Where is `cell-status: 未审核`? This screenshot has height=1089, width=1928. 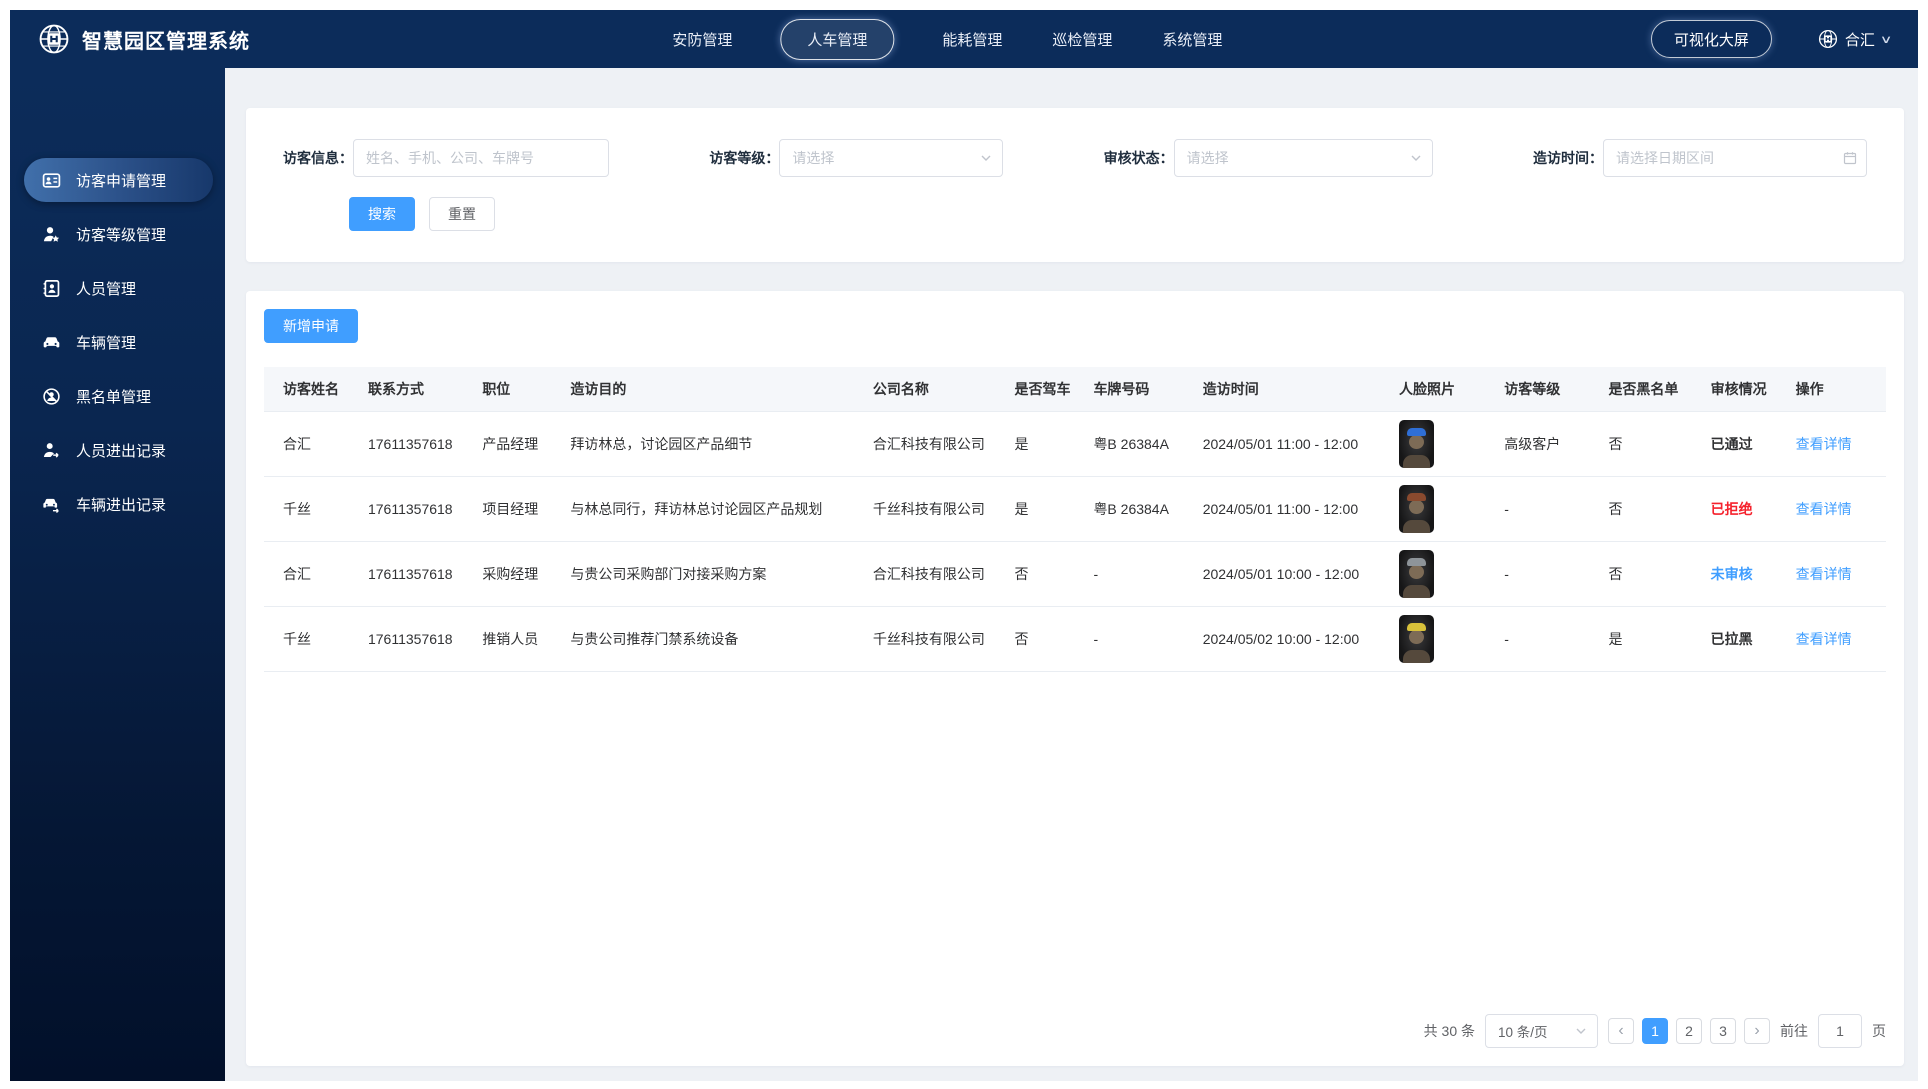 cell-status: 未审核 is located at coordinates (1734, 574).